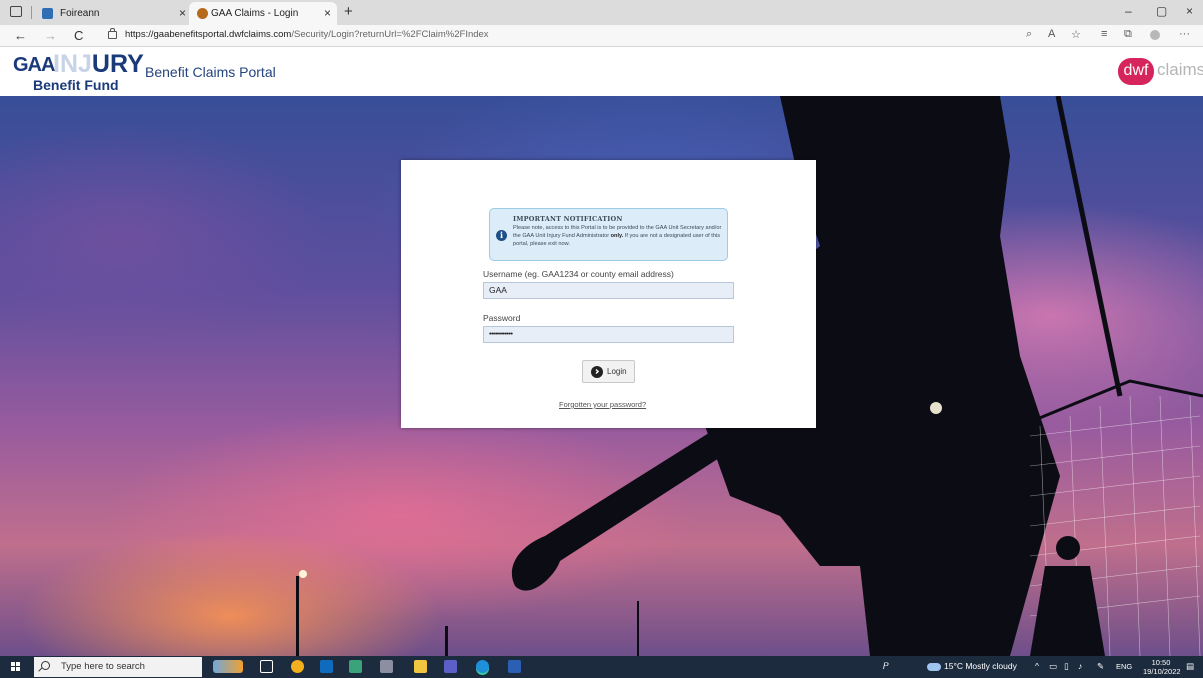 The width and height of the screenshot is (1203, 678). I want to click on logo-fund-text: Benefit Fund, so click(76, 85).